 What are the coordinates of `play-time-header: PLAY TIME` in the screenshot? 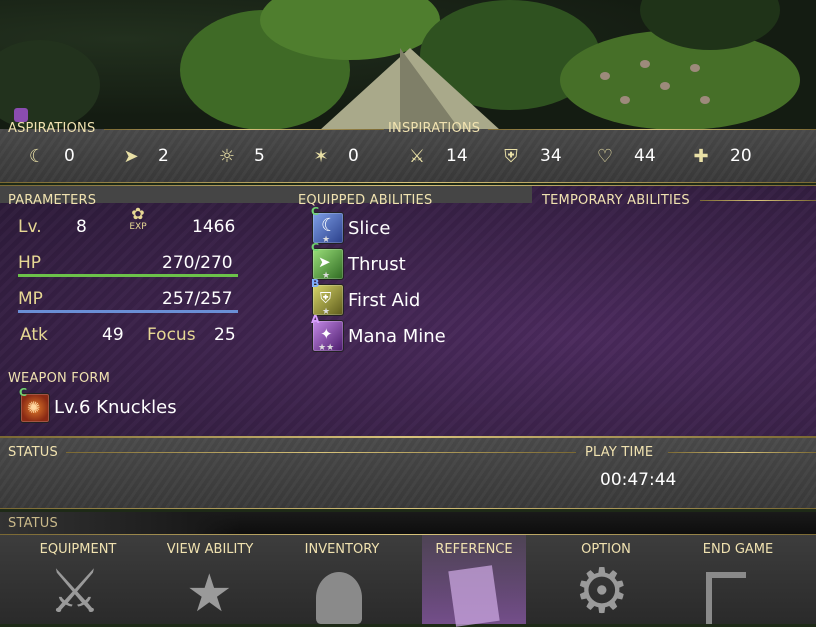 It's located at (619, 452).